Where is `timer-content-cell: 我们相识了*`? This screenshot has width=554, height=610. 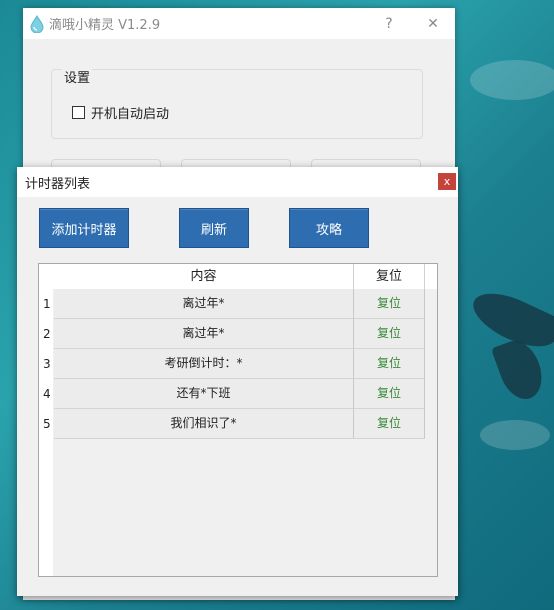 timer-content-cell: 我们相识了* is located at coordinates (204, 424).